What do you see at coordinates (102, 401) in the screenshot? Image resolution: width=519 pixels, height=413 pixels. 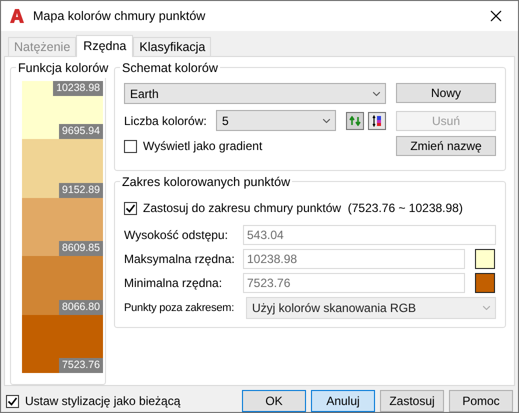 I see `checkbox-label: Ustaw stylizację jako bieżącą` at bounding box center [102, 401].